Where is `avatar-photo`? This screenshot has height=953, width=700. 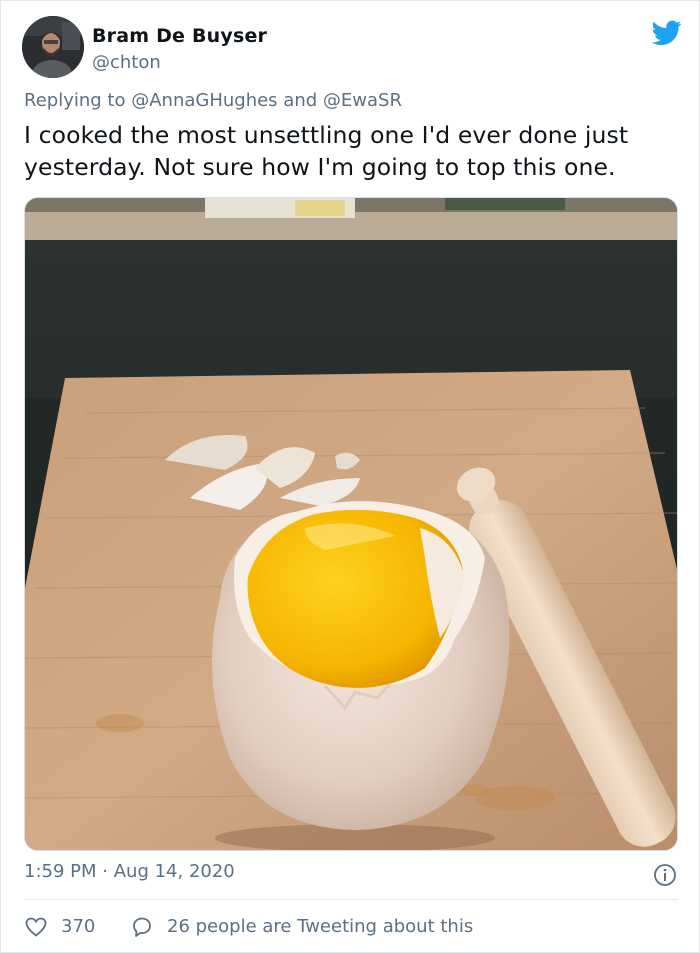 avatar-photo is located at coordinates (53, 47).